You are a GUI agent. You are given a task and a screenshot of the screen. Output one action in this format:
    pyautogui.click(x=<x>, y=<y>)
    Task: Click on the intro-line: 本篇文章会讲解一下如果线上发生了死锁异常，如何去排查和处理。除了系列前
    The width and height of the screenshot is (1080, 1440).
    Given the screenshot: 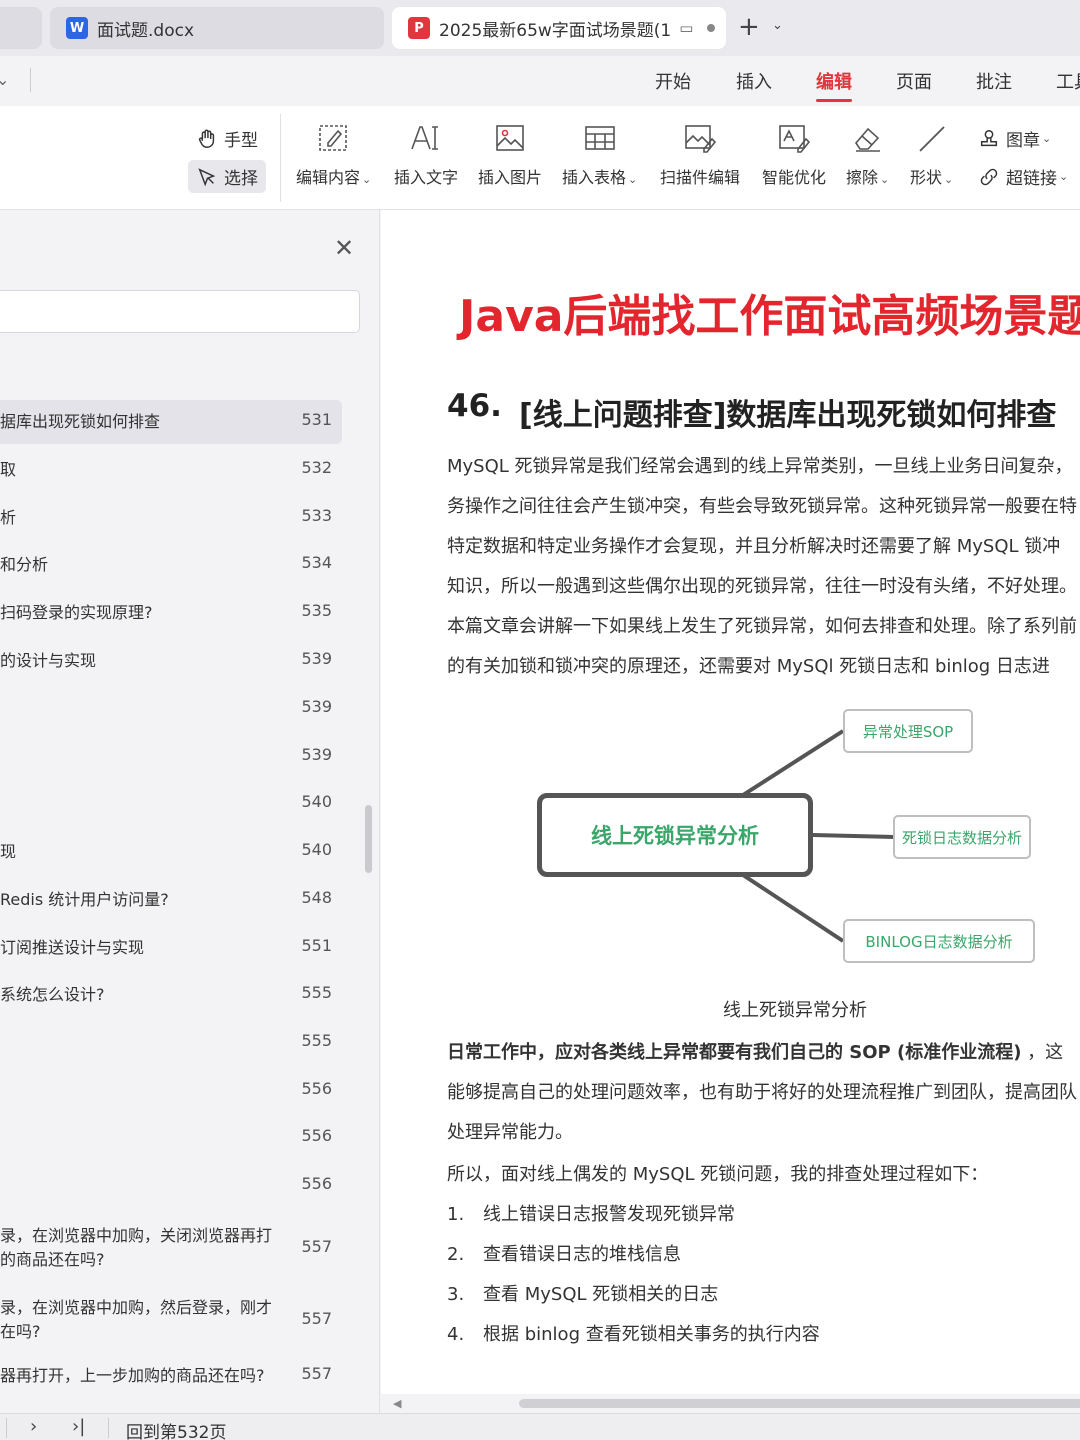 What is the action you would take?
    pyautogui.click(x=762, y=626)
    